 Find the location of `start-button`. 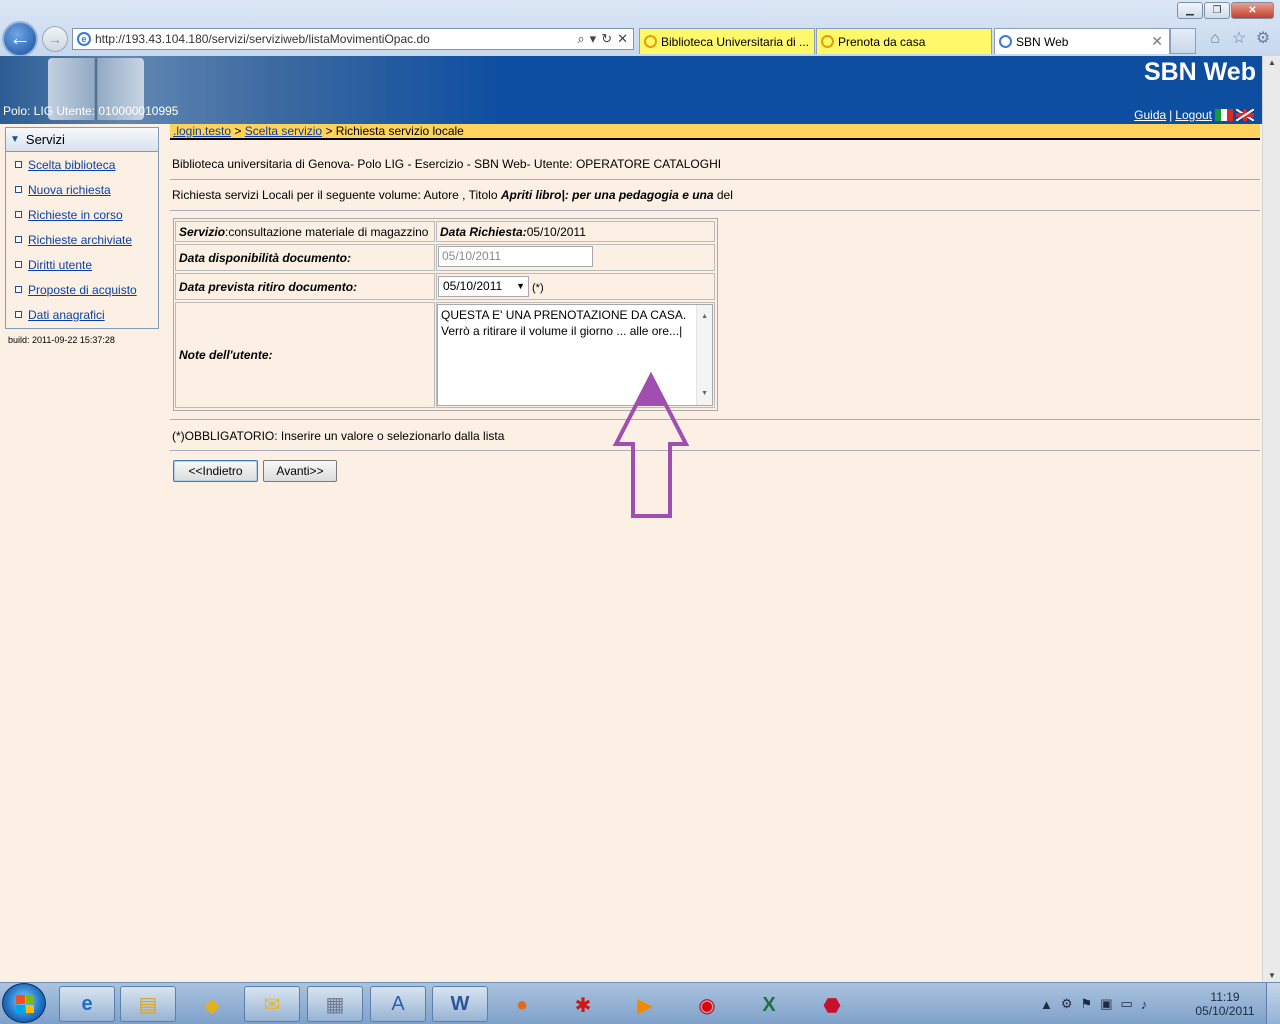

start-button is located at coordinates (24, 1003).